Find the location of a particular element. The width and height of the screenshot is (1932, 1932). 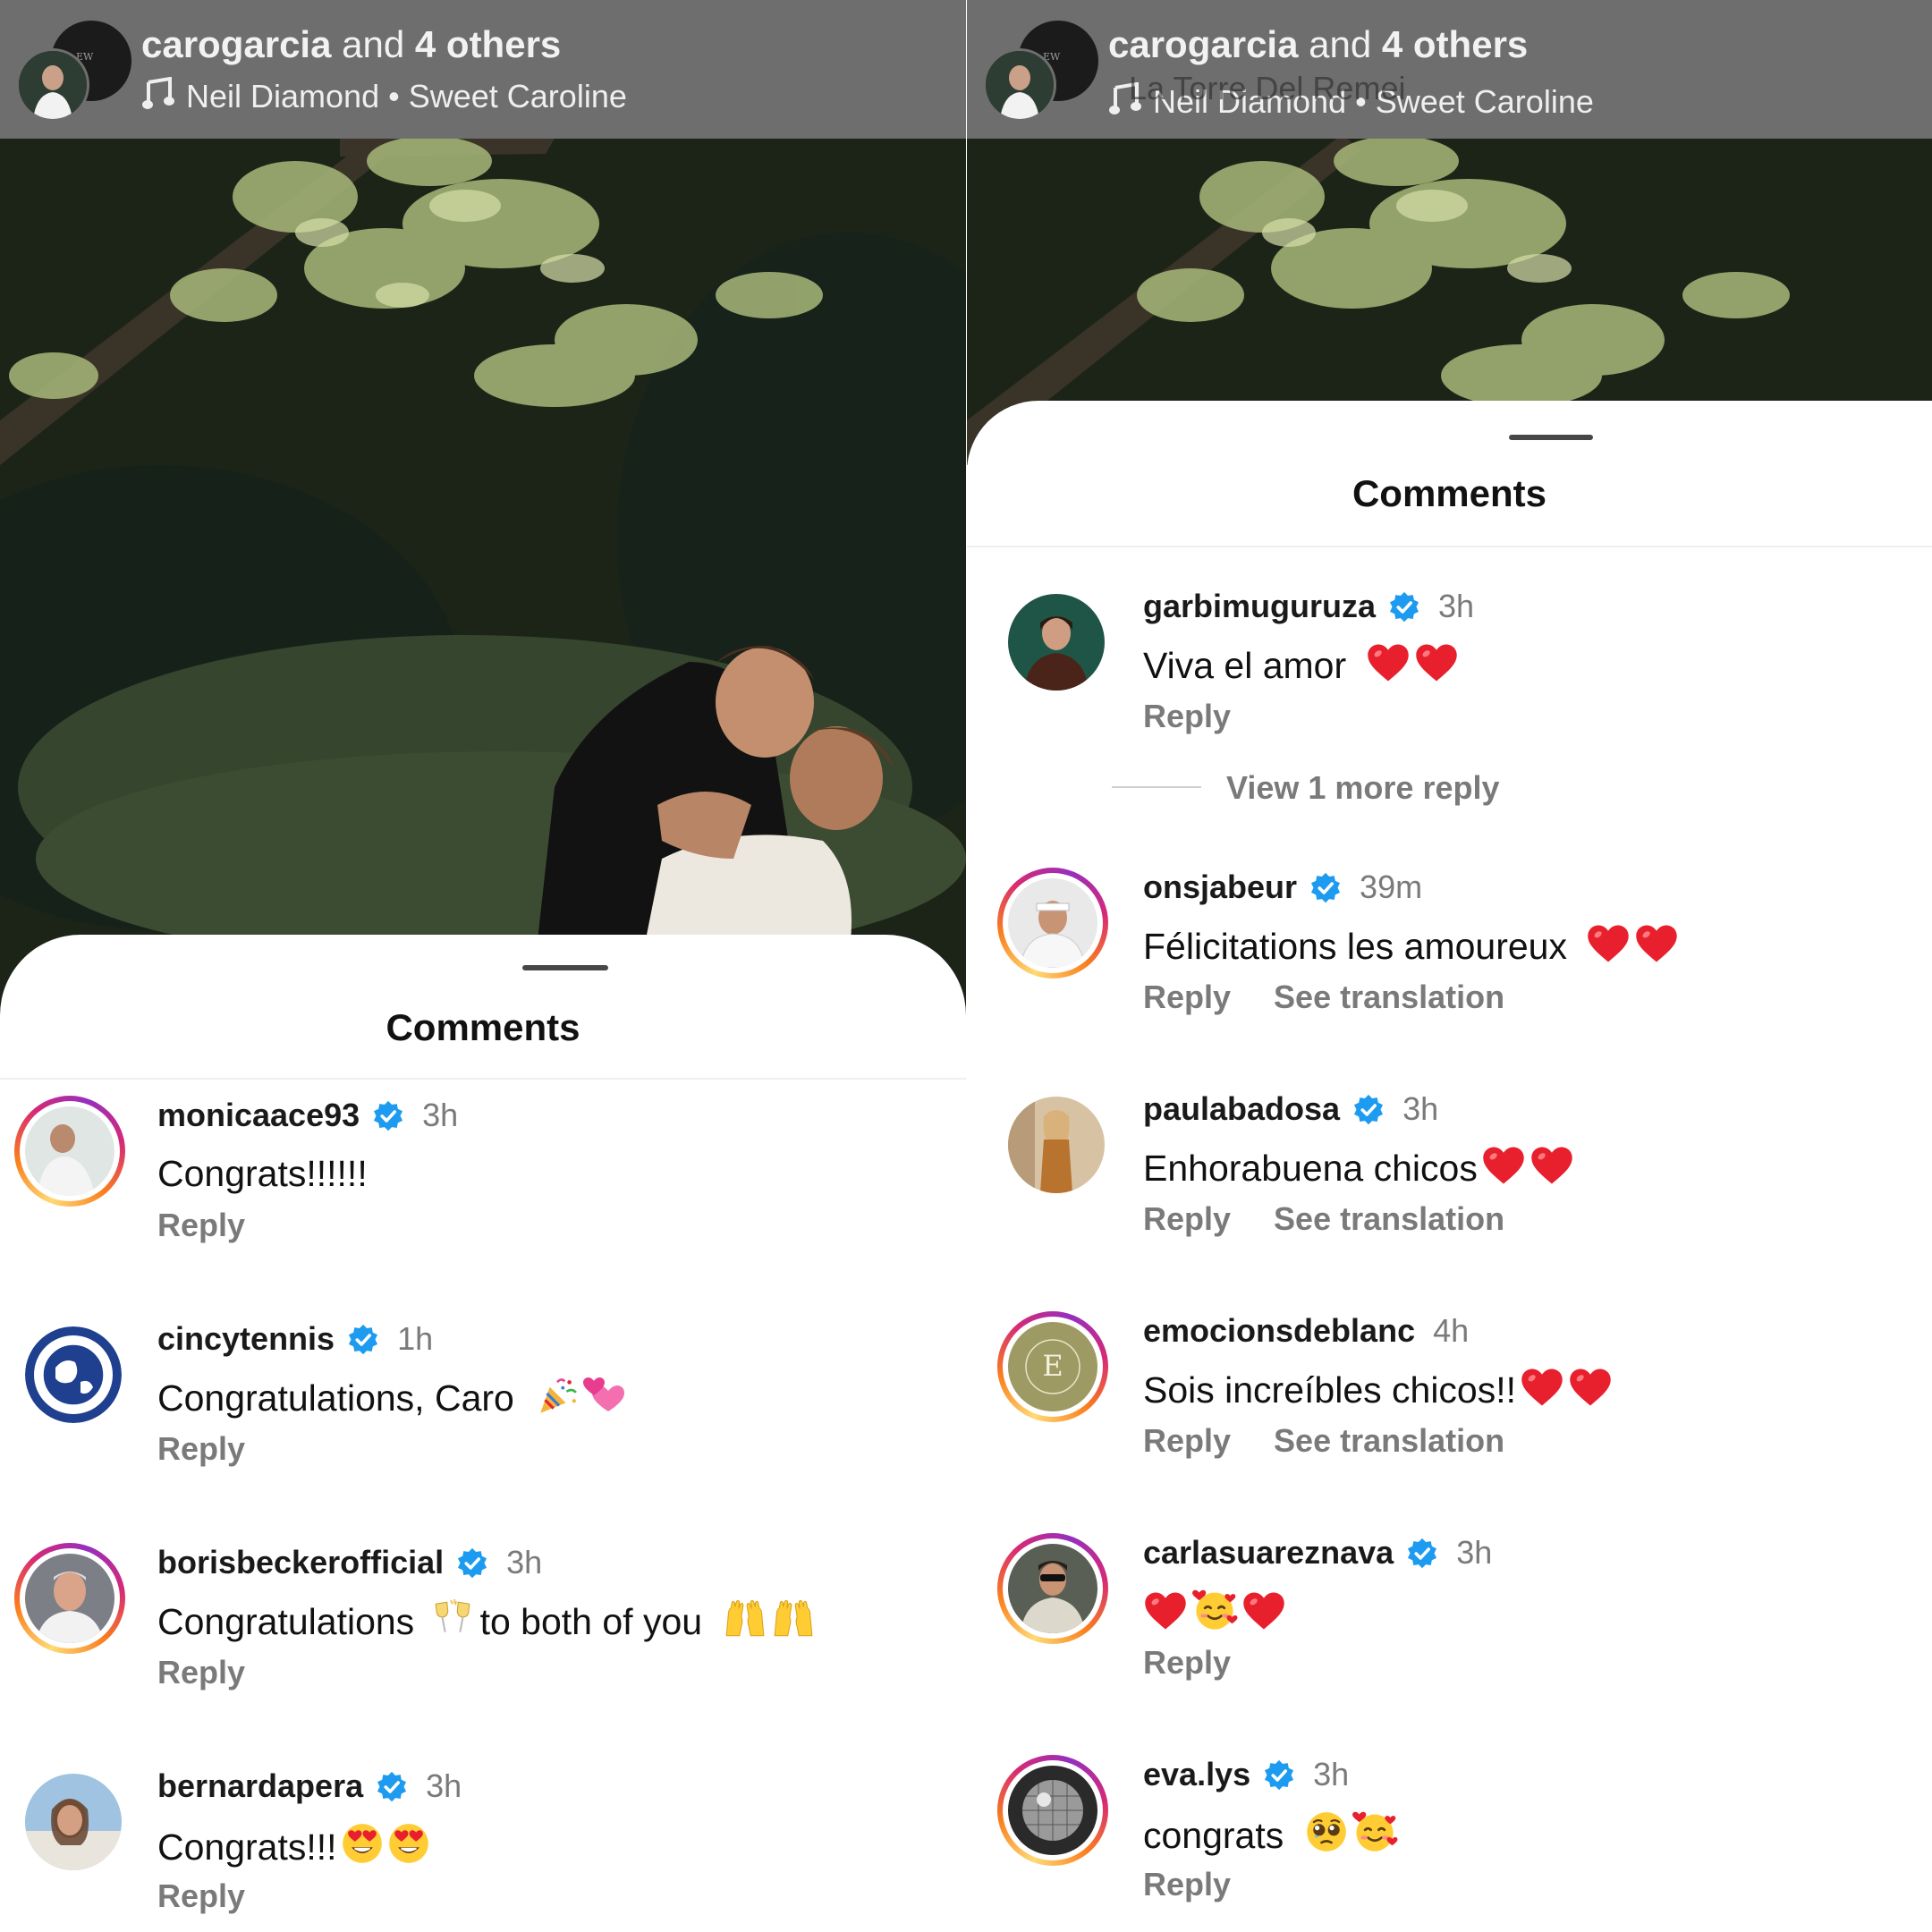

comment-username: onsjabeur is located at coordinates (1220, 887).